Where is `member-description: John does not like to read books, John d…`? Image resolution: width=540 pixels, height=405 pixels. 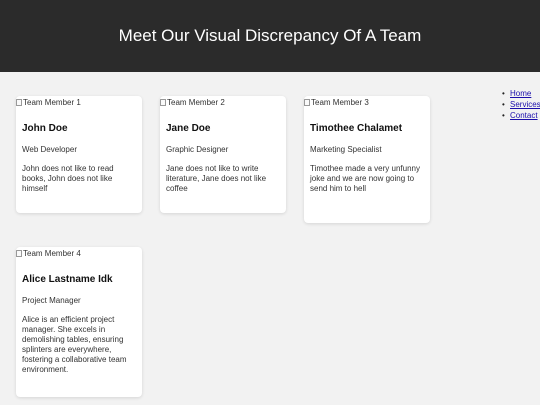 member-description: John does not like to read books, John d… is located at coordinates (68, 178).